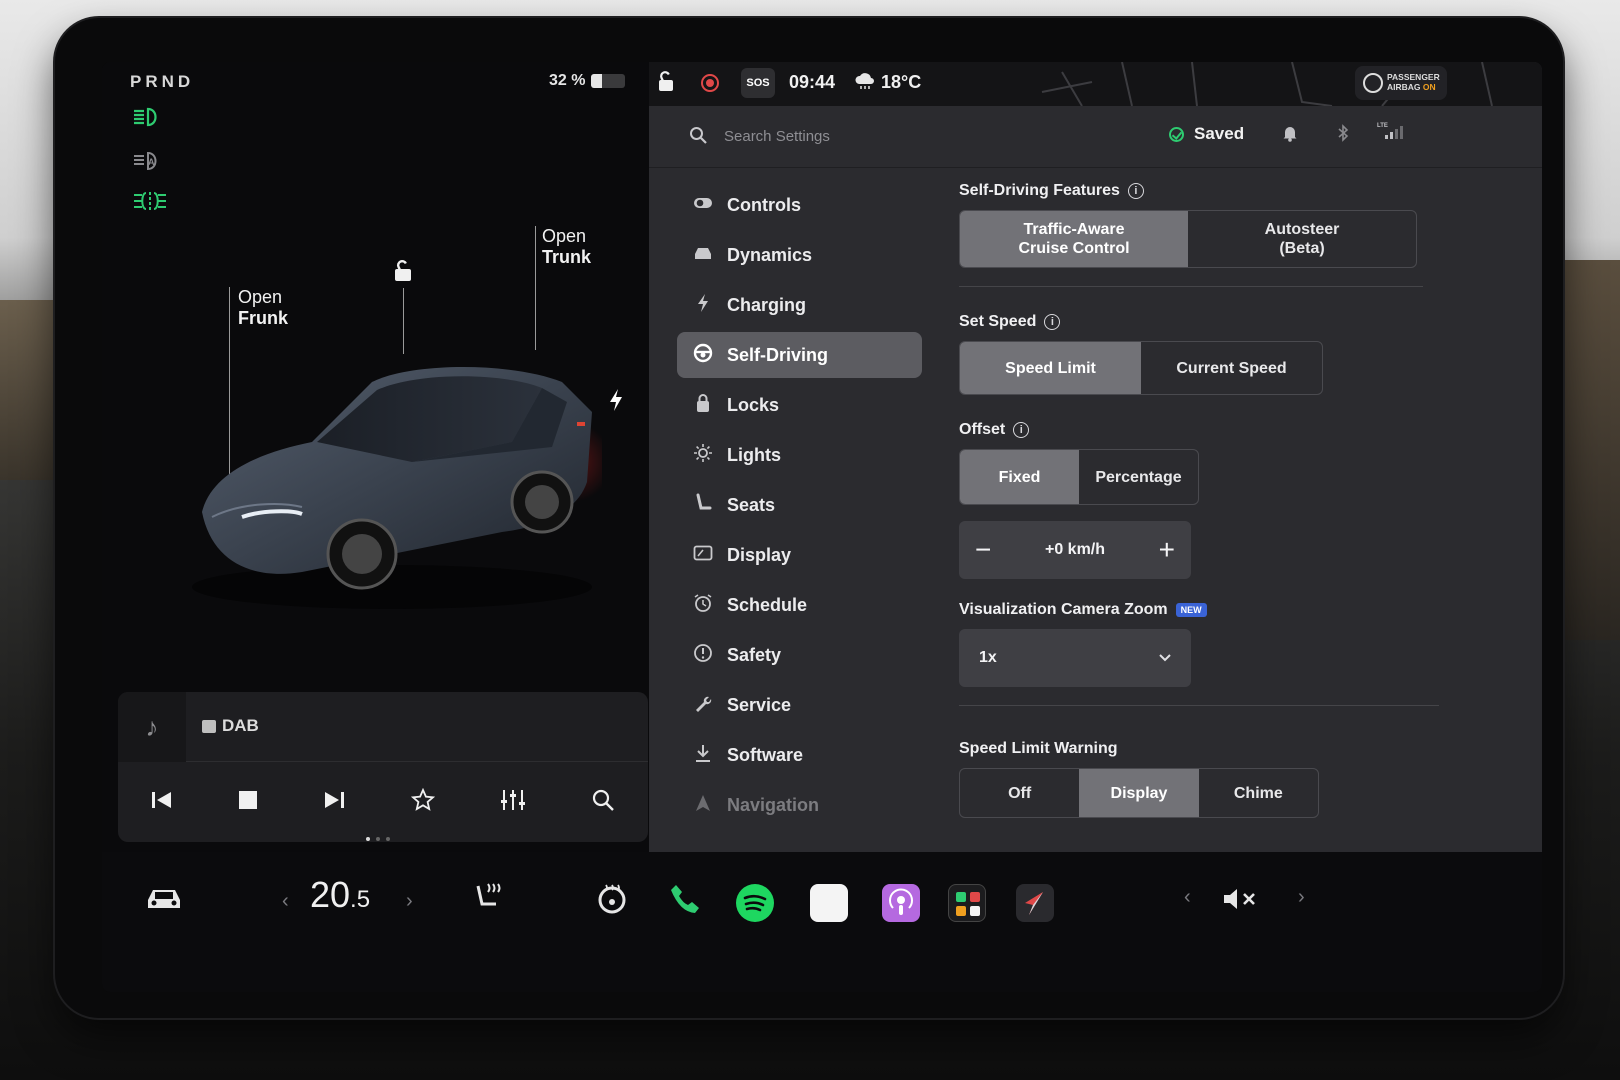 The width and height of the screenshot is (1620, 1080). What do you see at coordinates (759, 704) in the screenshot?
I see `sidebar-item-label: Service` at bounding box center [759, 704].